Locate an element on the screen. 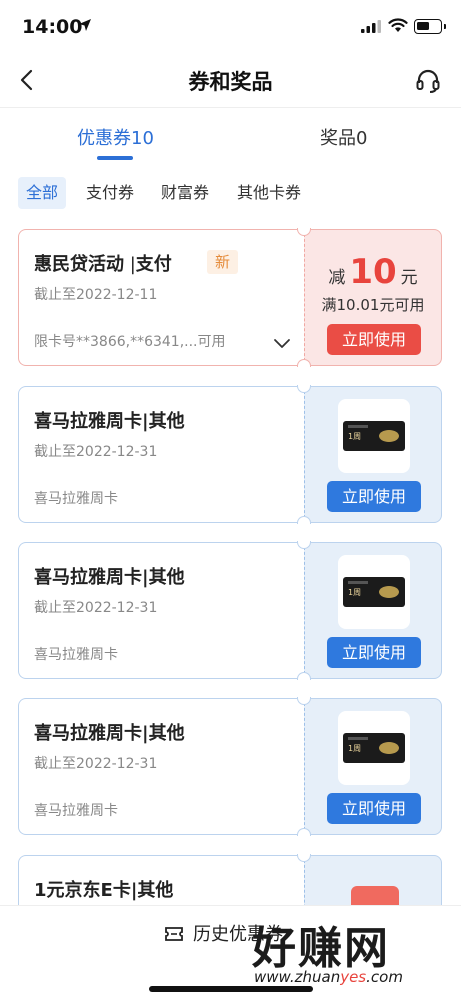  status-time: 14:00 is located at coordinates (52, 27).